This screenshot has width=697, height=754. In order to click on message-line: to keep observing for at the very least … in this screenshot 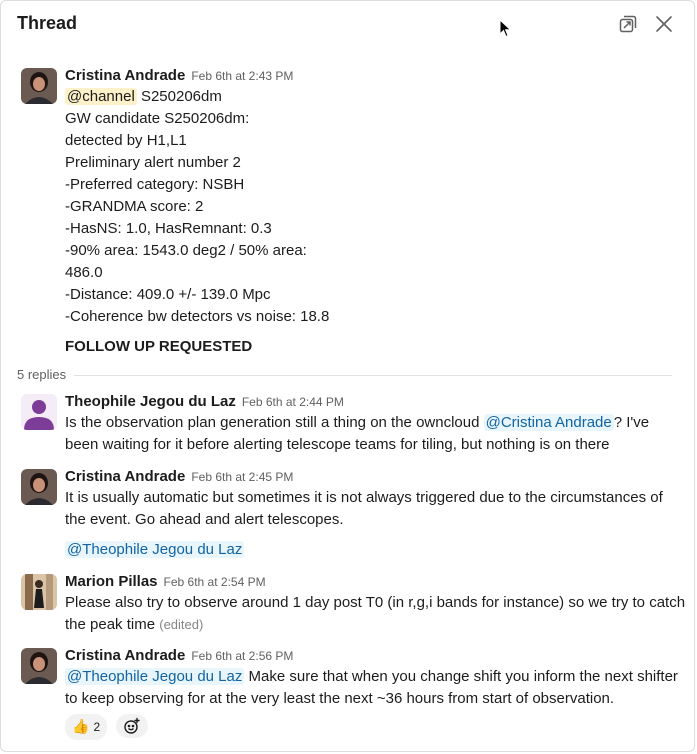, I will do `click(340, 698)`.